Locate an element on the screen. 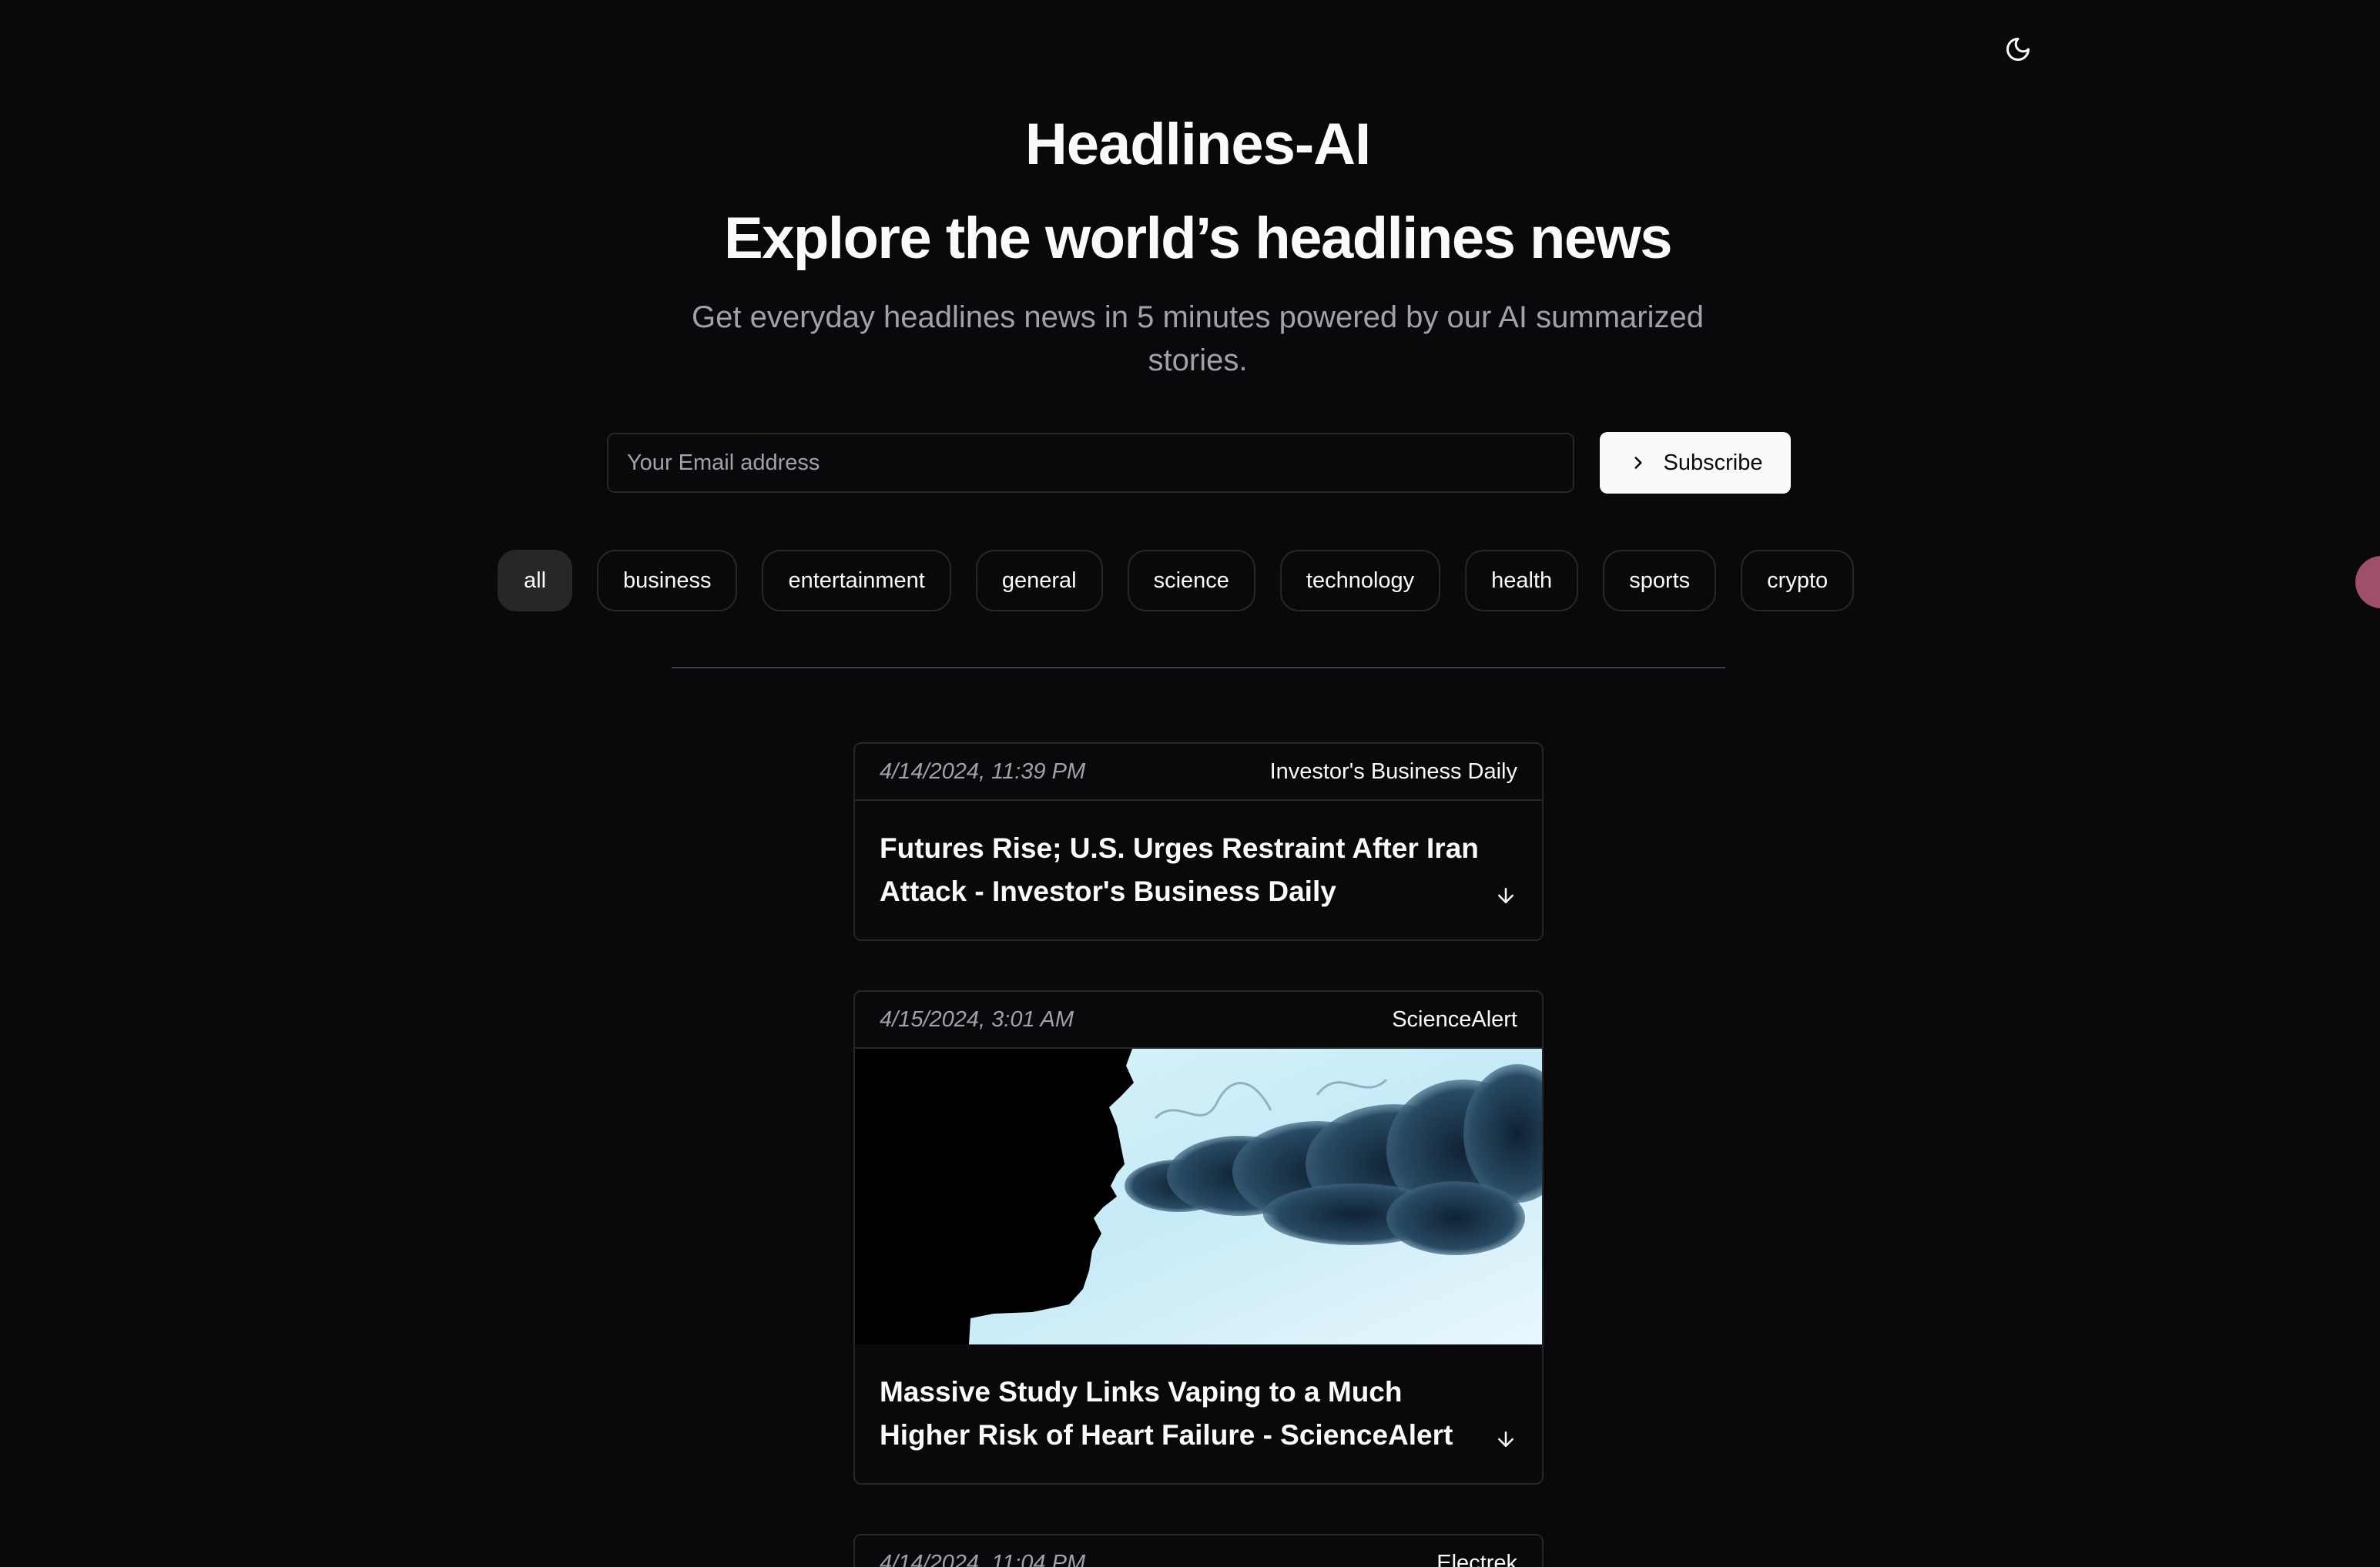 This screenshot has width=2380, height=1567. category-chip-science: science is located at coordinates (1191, 580).